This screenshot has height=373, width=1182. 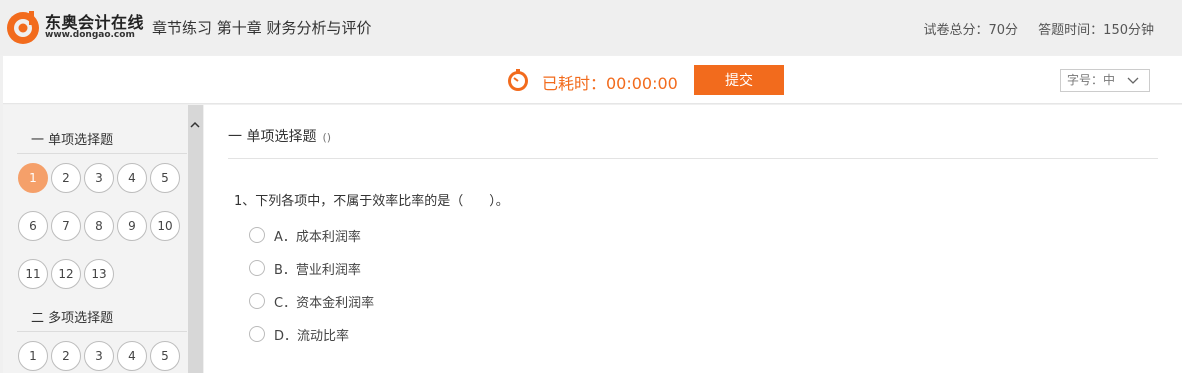 What do you see at coordinates (23, 27) in the screenshot?
I see `logo-mark-icon` at bounding box center [23, 27].